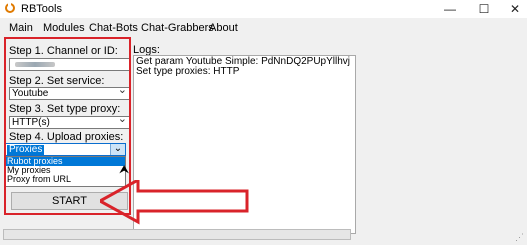  I want to click on menu-item-main: Main, so click(21, 28).